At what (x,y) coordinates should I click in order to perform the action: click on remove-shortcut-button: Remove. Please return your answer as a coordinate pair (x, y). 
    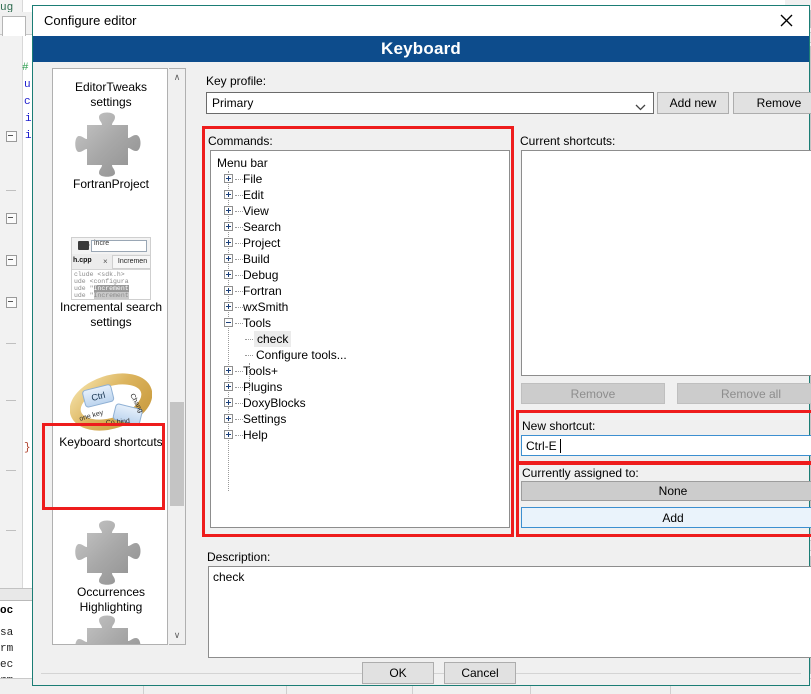
    Looking at the image, I should click on (593, 393).